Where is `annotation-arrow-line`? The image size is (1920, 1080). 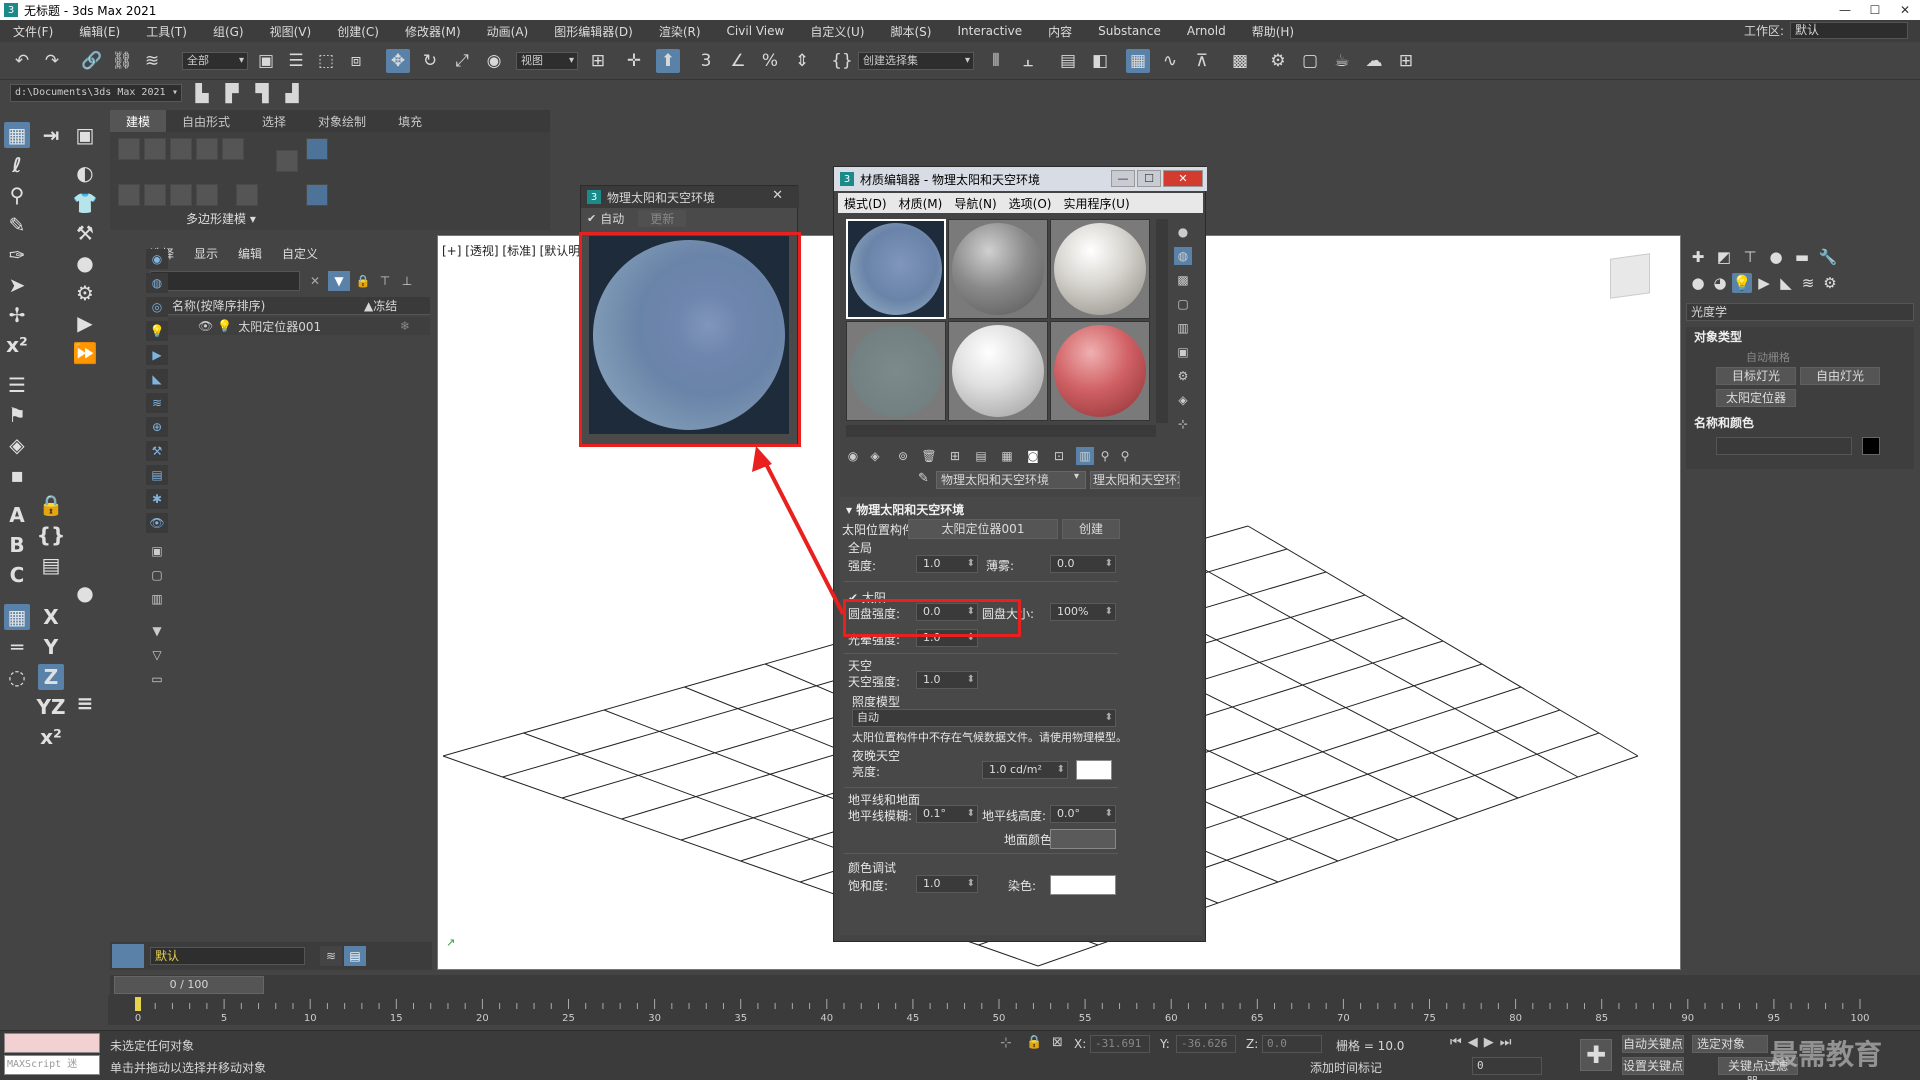
annotation-arrow-line is located at coordinates (803, 537).